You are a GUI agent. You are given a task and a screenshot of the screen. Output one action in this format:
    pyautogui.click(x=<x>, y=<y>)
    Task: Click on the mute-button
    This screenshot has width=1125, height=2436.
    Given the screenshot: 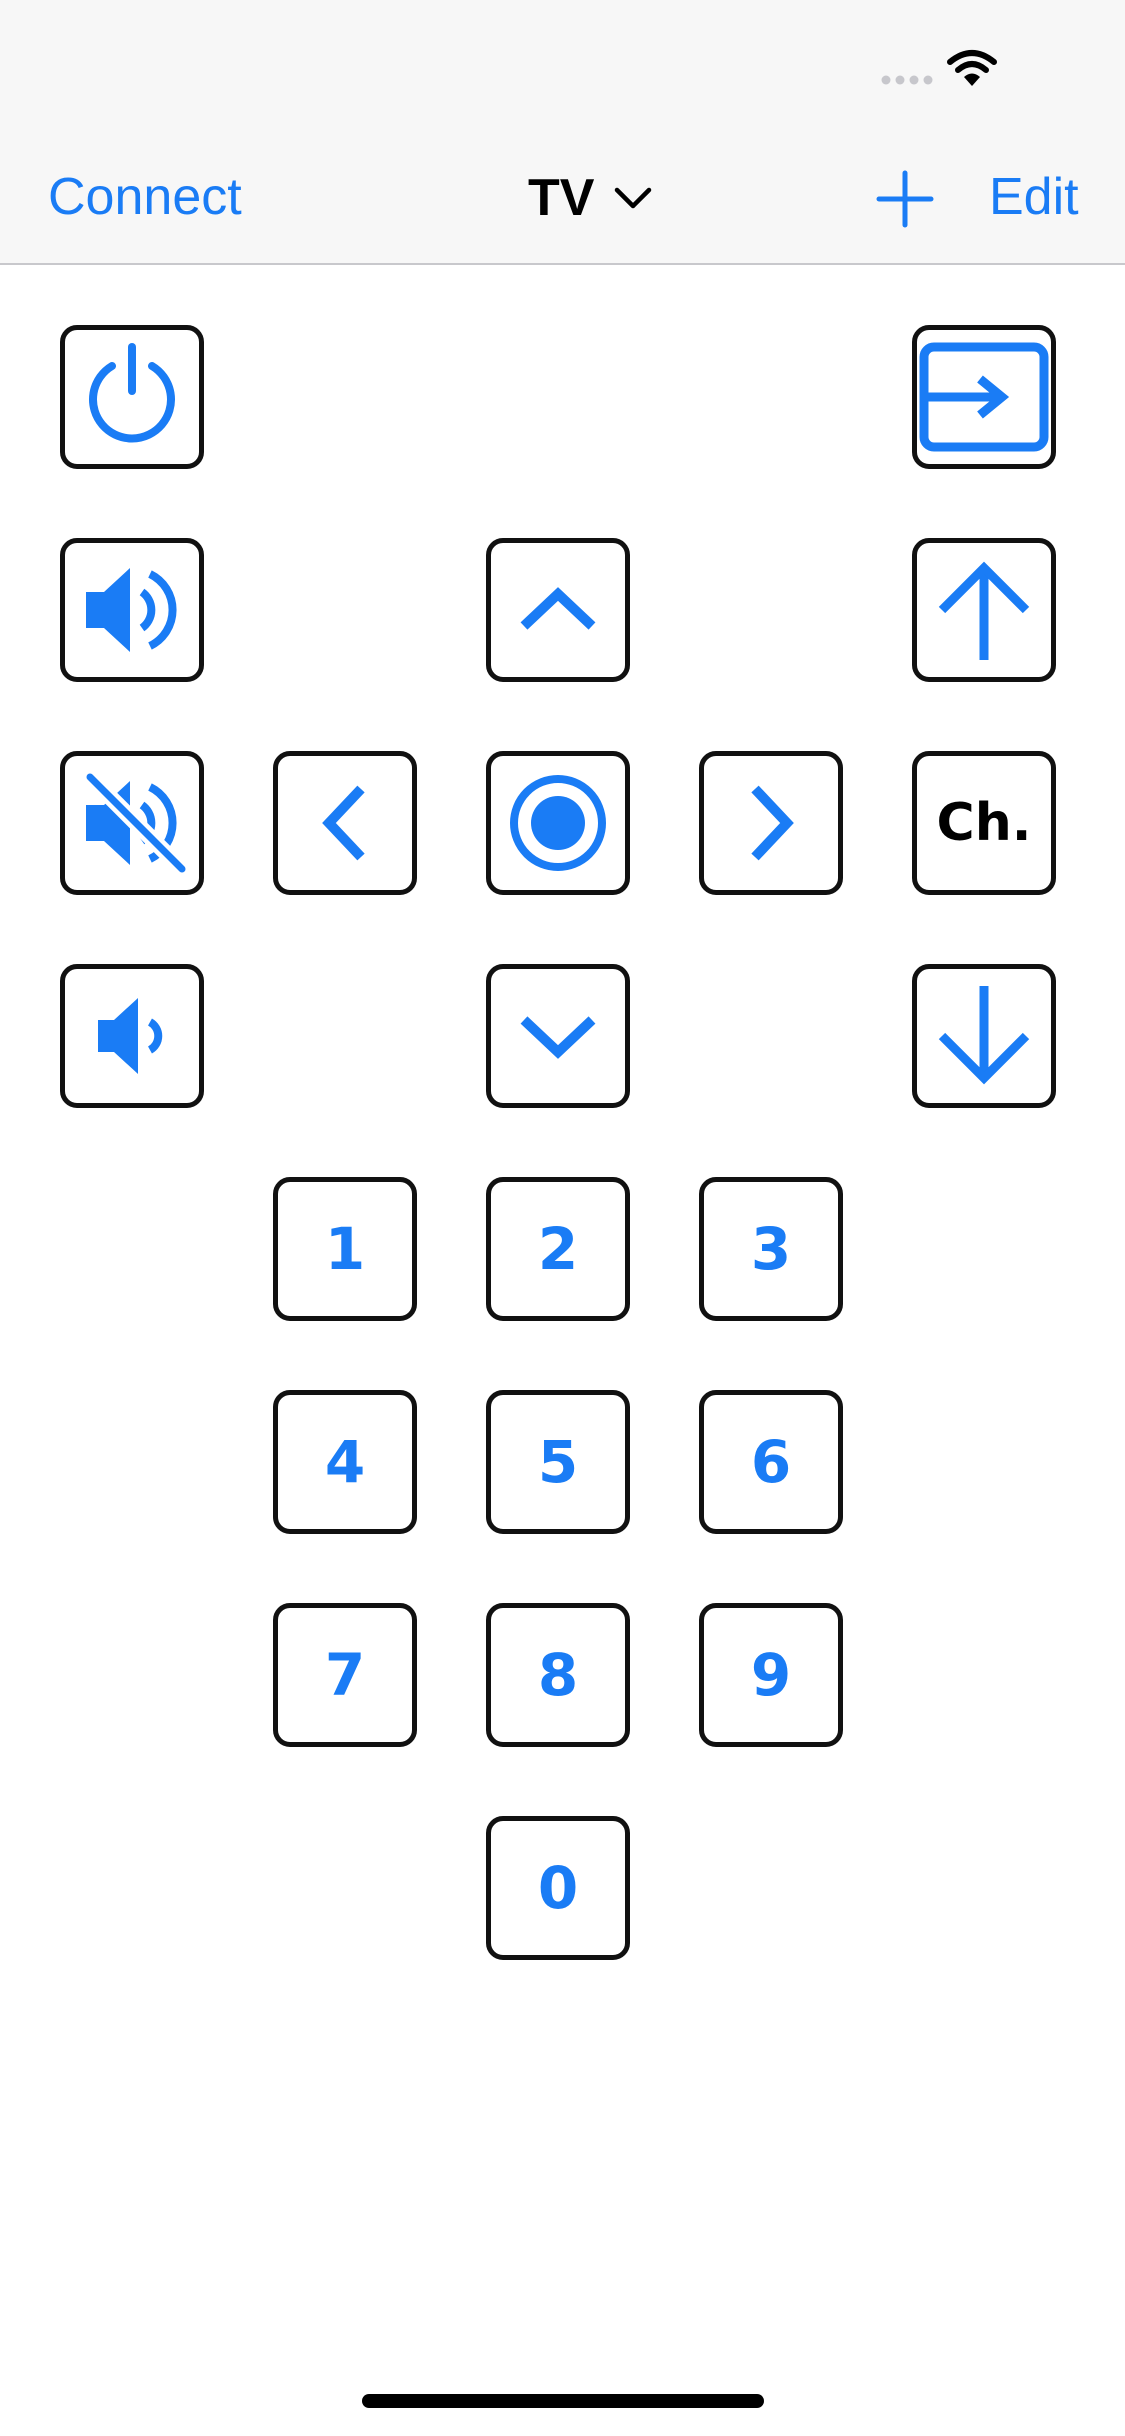 What is the action you would take?
    pyautogui.click(x=132, y=823)
    